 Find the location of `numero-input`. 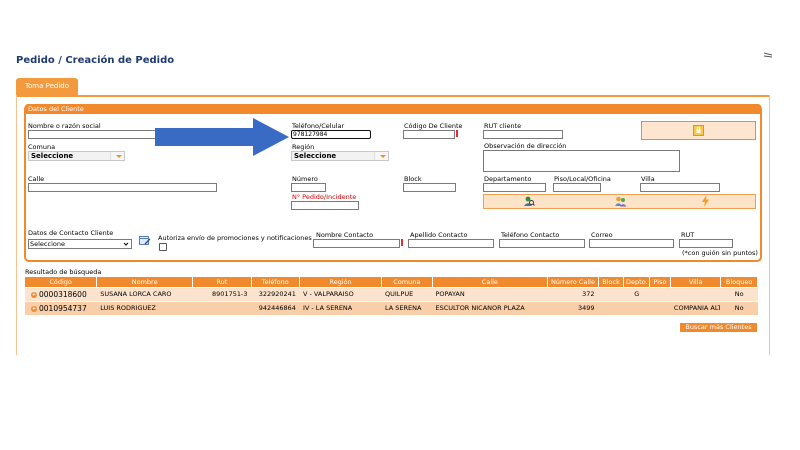

numero-input is located at coordinates (308, 187).